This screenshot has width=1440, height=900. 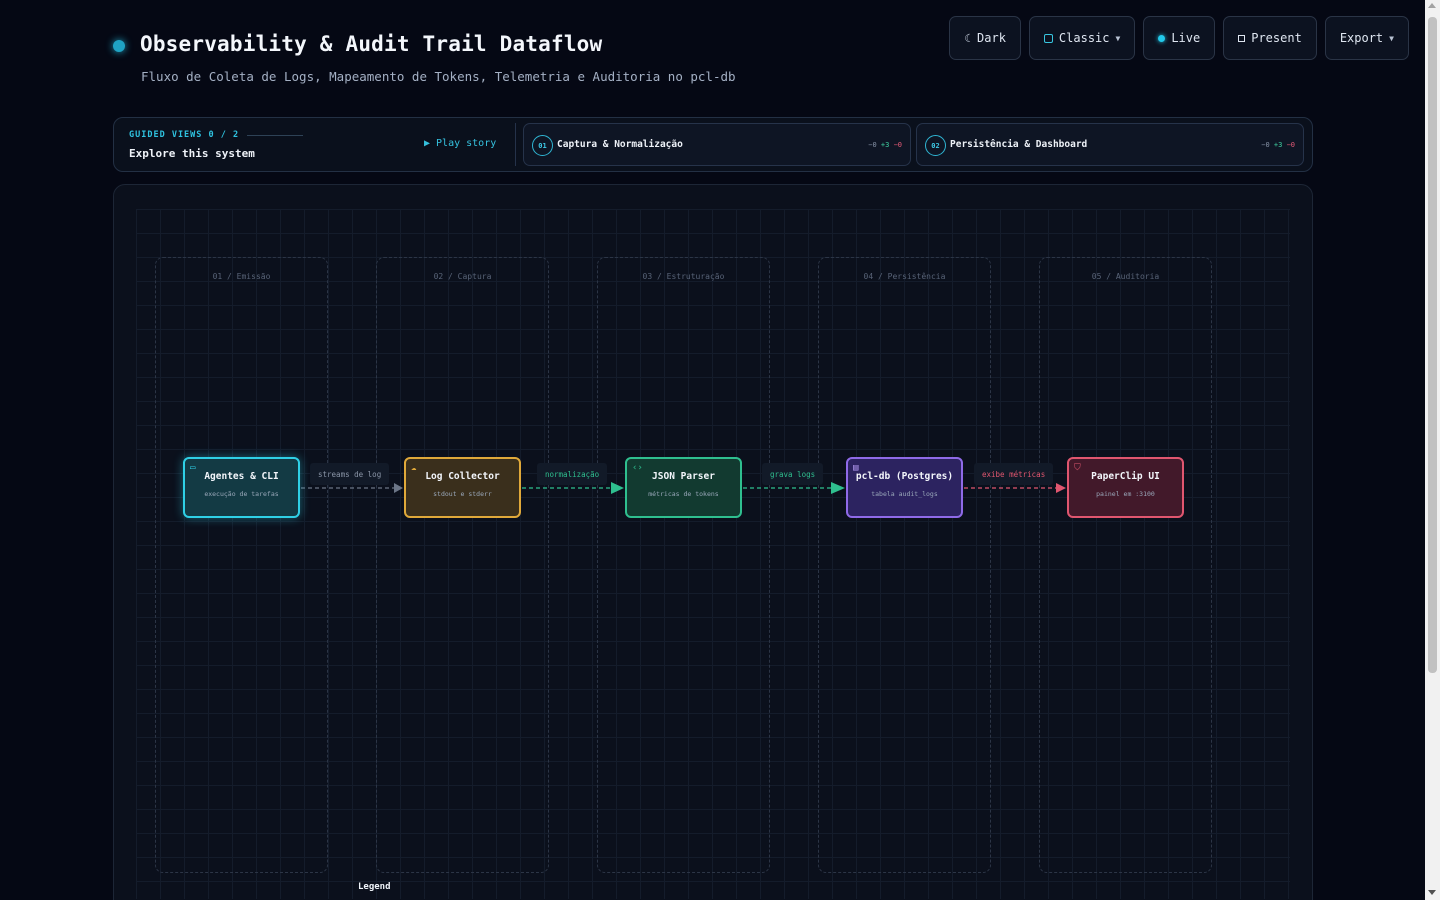 I want to click on node-subtitle: métricas de tokens, so click(x=683, y=494).